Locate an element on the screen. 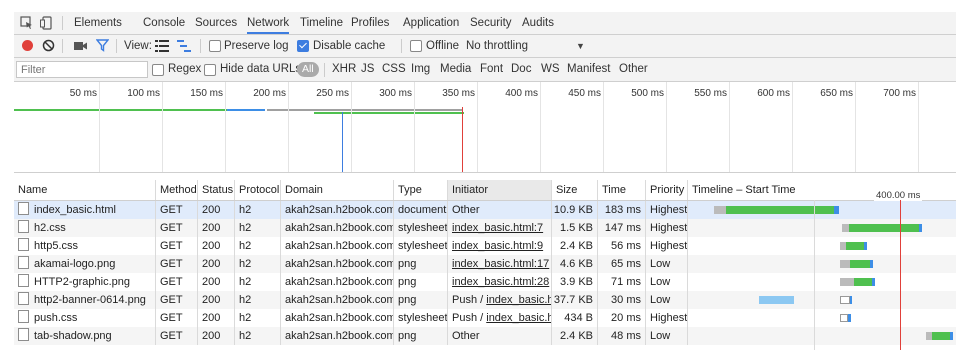 The image size is (956, 354). chevron-down-icon: ▼ is located at coordinates (580, 46).